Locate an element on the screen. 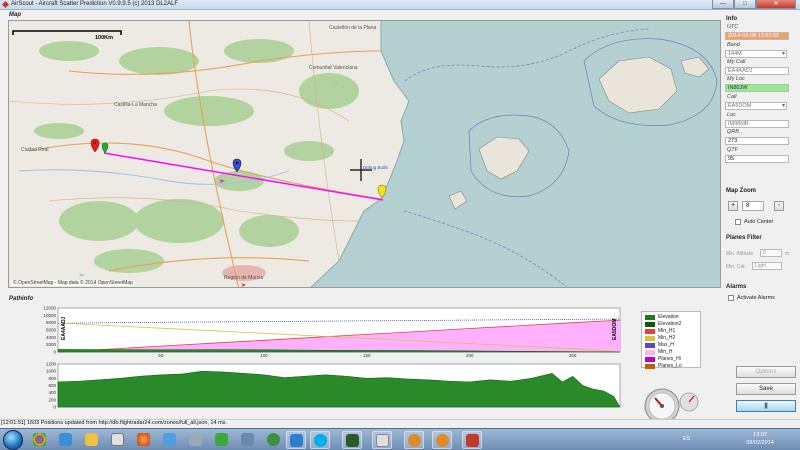 The height and width of the screenshot is (450, 800). activate-alarms-label: Activate Alarms is located at coordinates (756, 298).